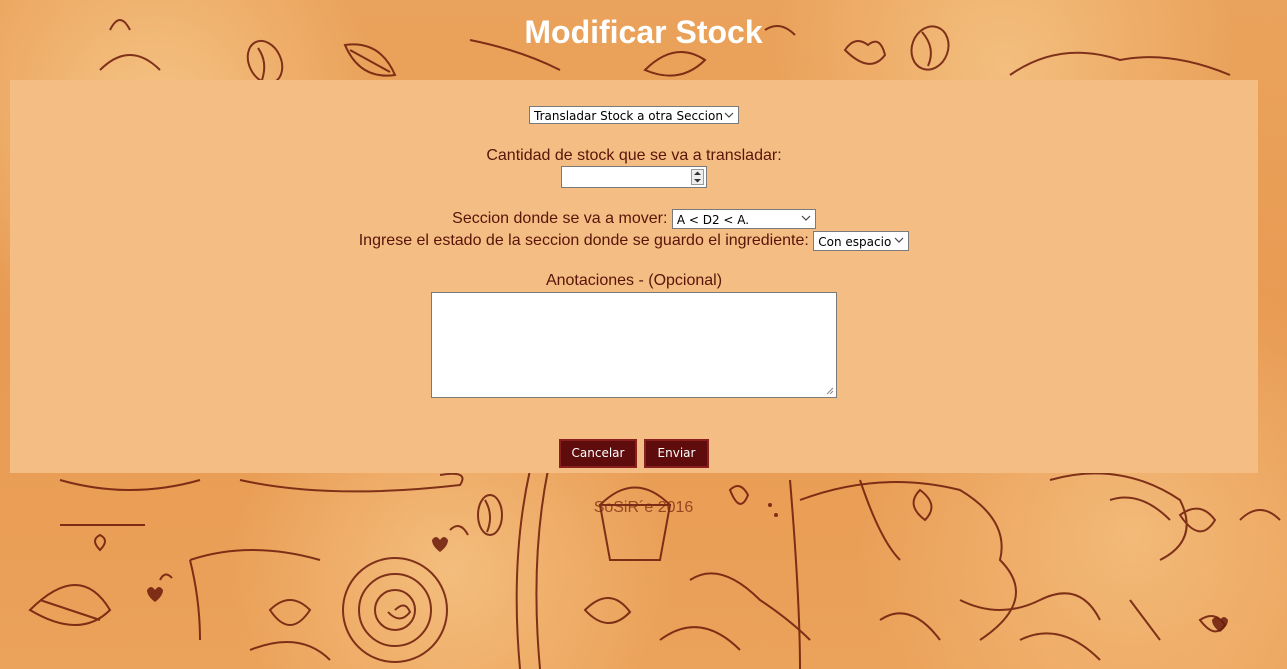 This screenshot has height=669, width=1287. I want to click on section-select-value: A < D2 < A., so click(713, 220).